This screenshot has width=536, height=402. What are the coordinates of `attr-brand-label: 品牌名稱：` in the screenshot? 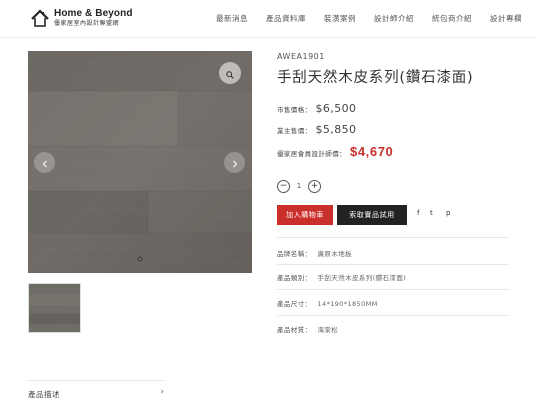 It's located at (294, 254).